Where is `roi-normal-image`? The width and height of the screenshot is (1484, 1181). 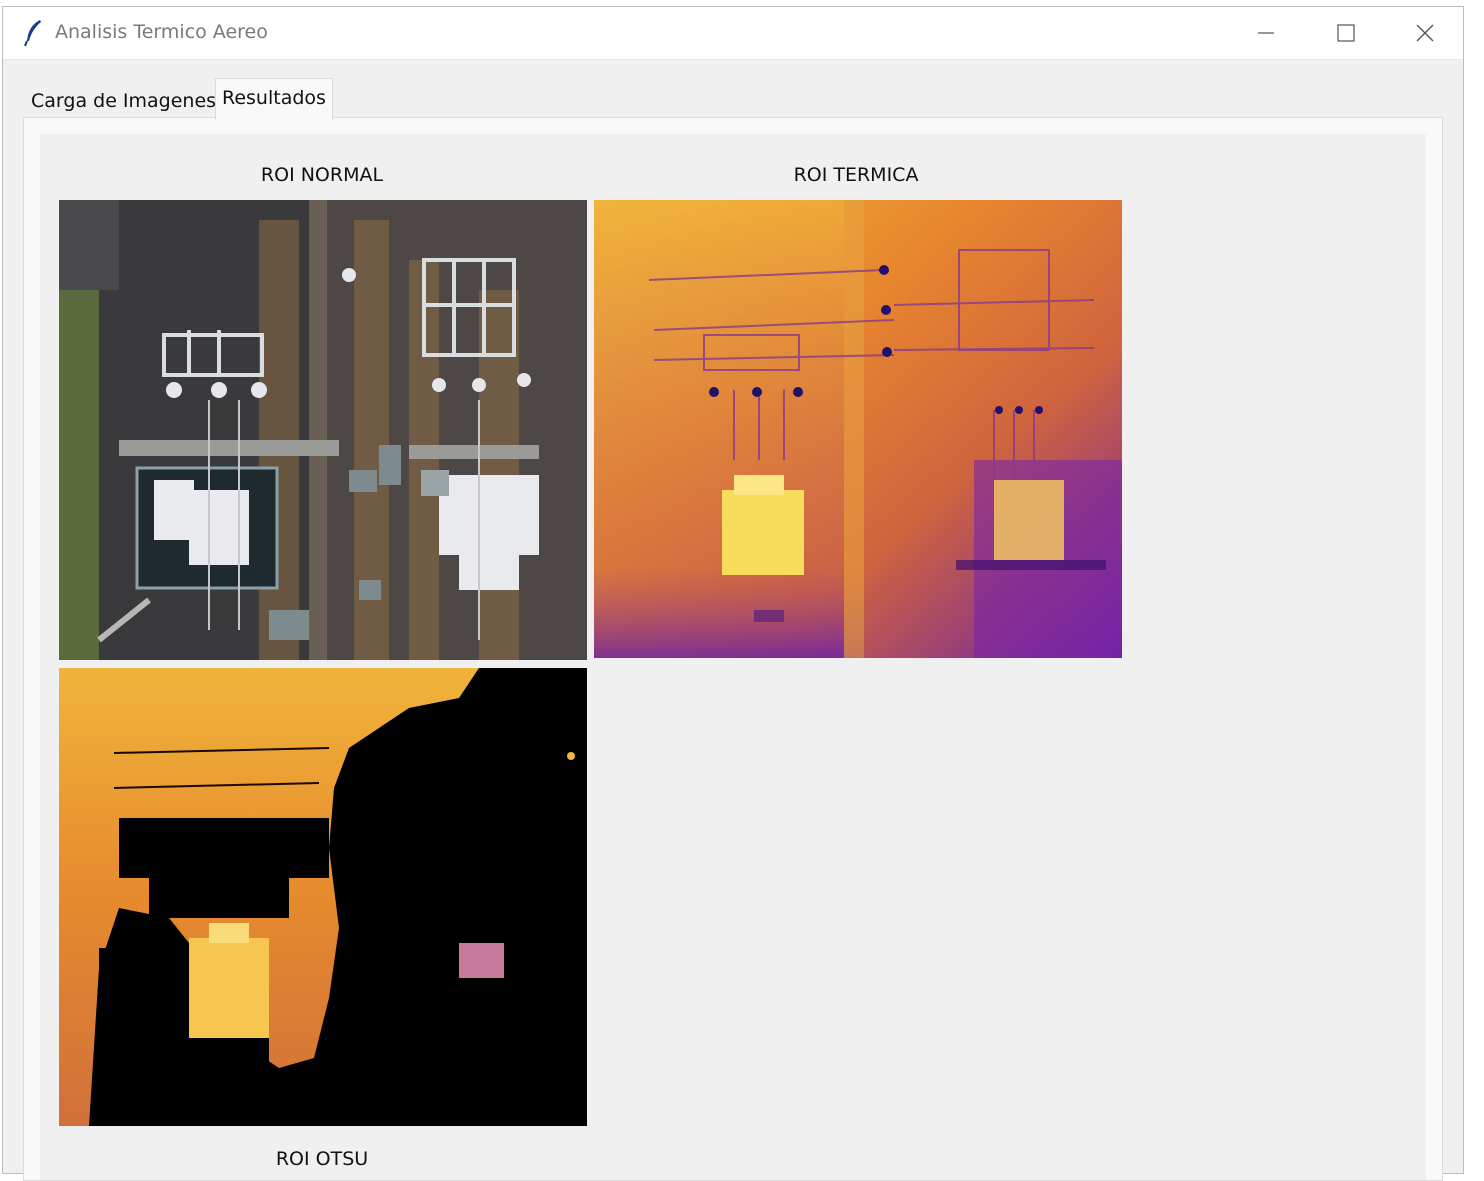
roi-normal-image is located at coordinates (323, 430).